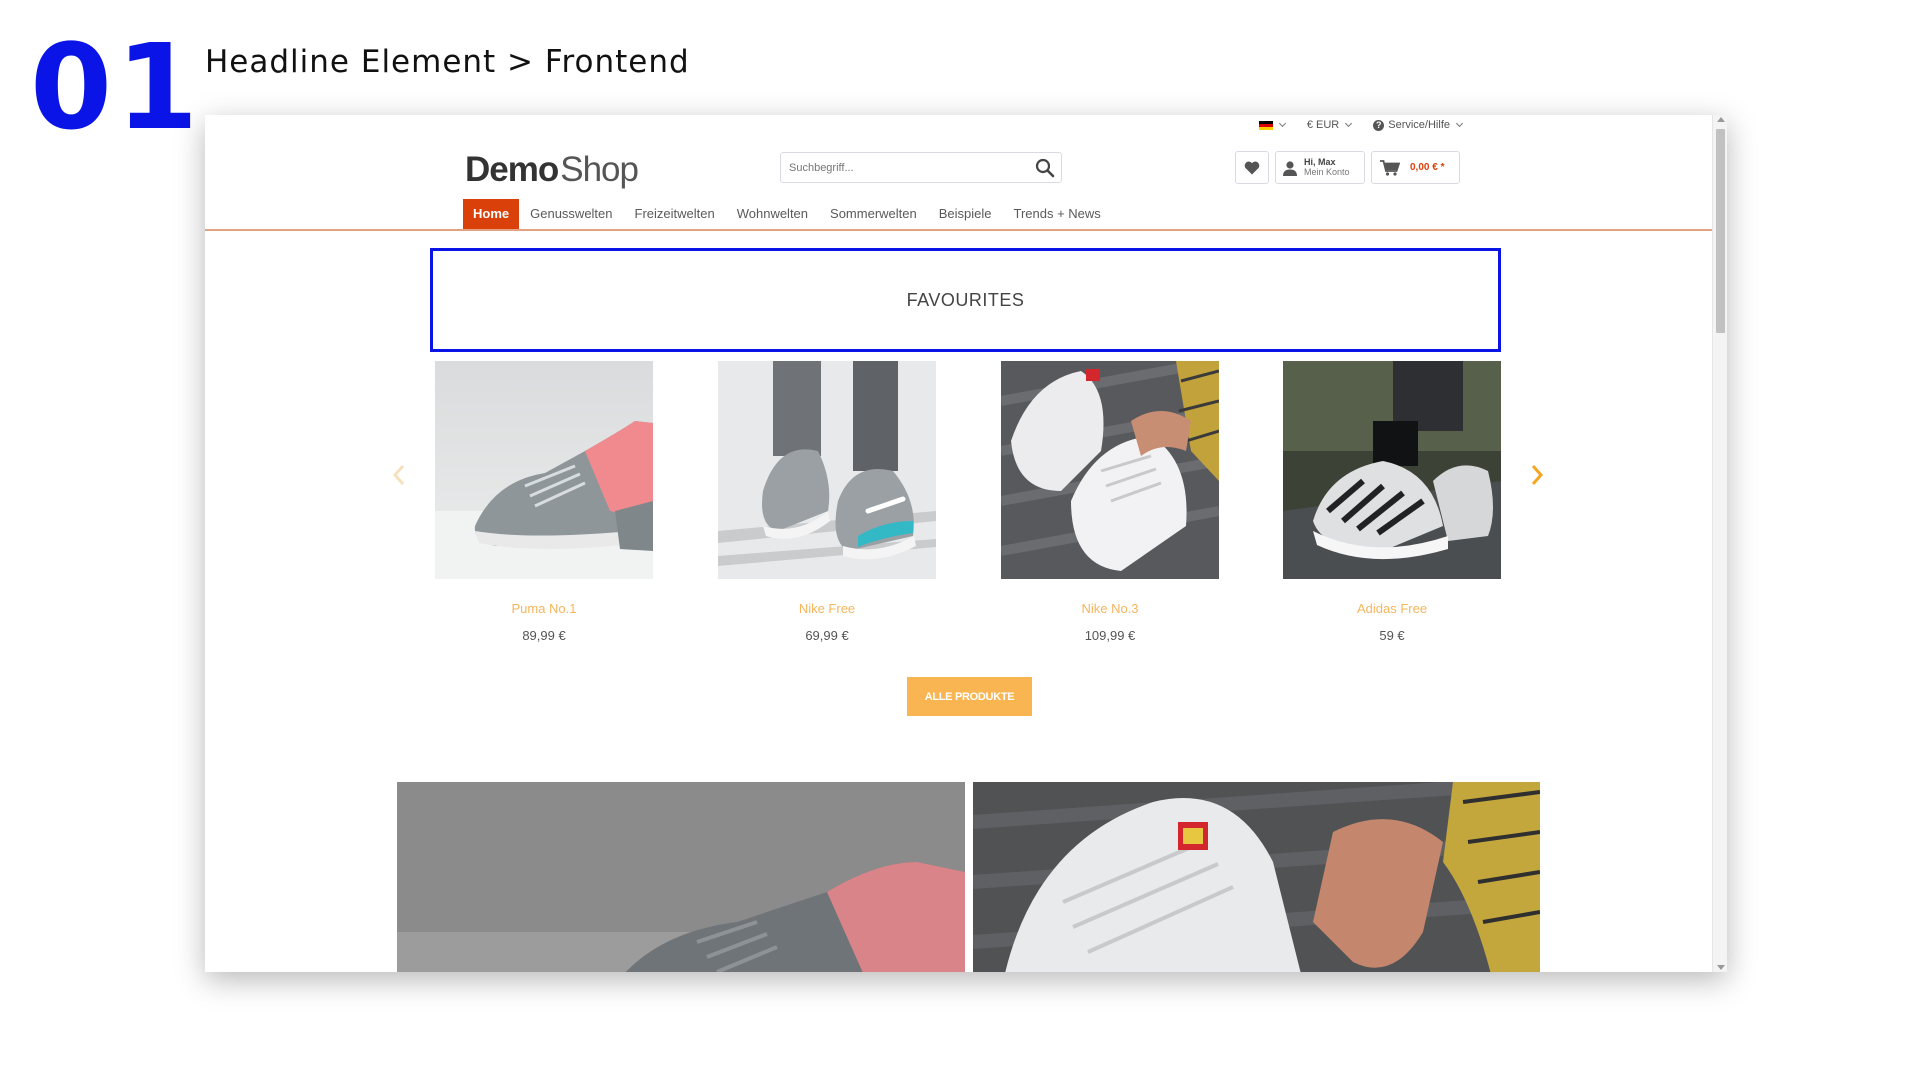 The width and height of the screenshot is (1920, 1080). I want to click on topbar: € EUR ? Service/Hilfe, so click(1361, 125).